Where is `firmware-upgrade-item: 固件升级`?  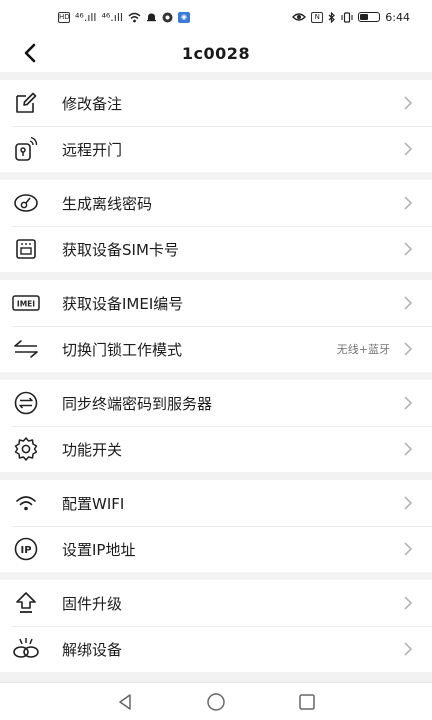
firmware-upgrade-item: 固件升级 is located at coordinates (216, 603).